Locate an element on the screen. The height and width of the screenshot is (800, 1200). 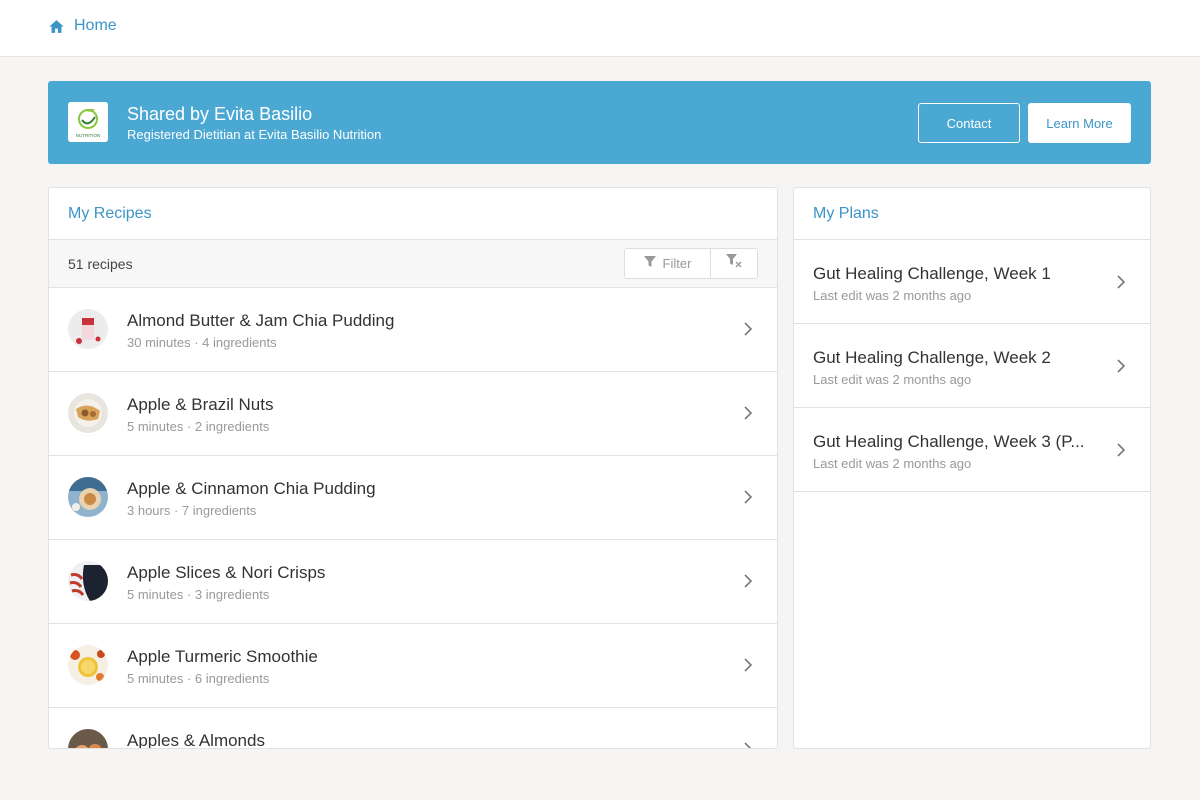
learn-more-button: Learn More is located at coordinates (1079, 123).